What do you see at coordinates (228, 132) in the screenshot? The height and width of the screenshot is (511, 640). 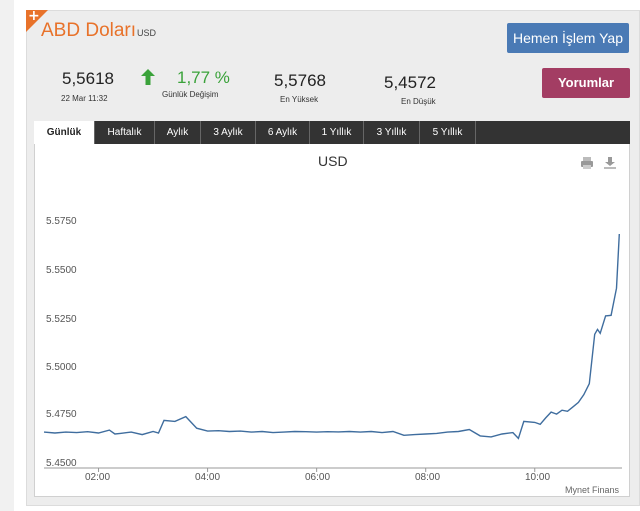 I see `tab-3-months: 3 Aylık` at bounding box center [228, 132].